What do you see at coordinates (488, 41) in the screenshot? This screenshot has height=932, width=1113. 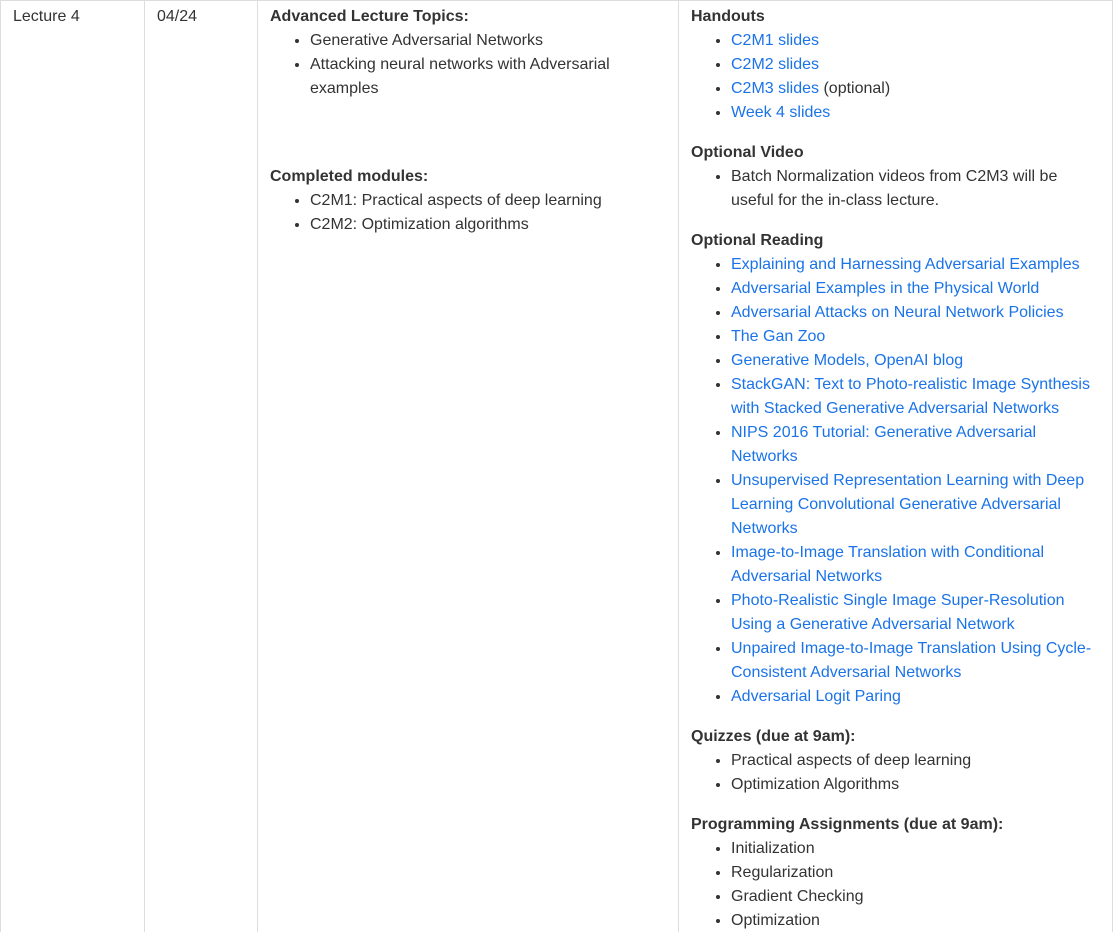 I see `list-item: Generative Adversarial Networks` at bounding box center [488, 41].